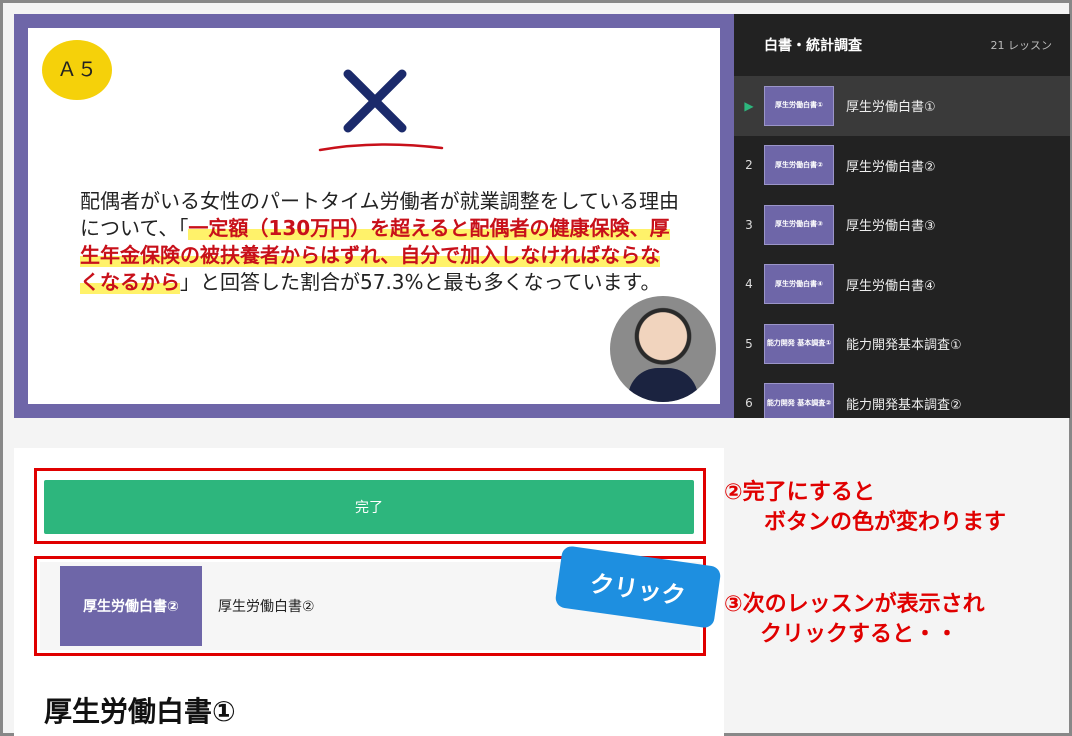 The width and height of the screenshot is (1072, 736). I want to click on playlist-item-1: ▶ 厚生労働白書① 厚生労働白書①, so click(902, 106).